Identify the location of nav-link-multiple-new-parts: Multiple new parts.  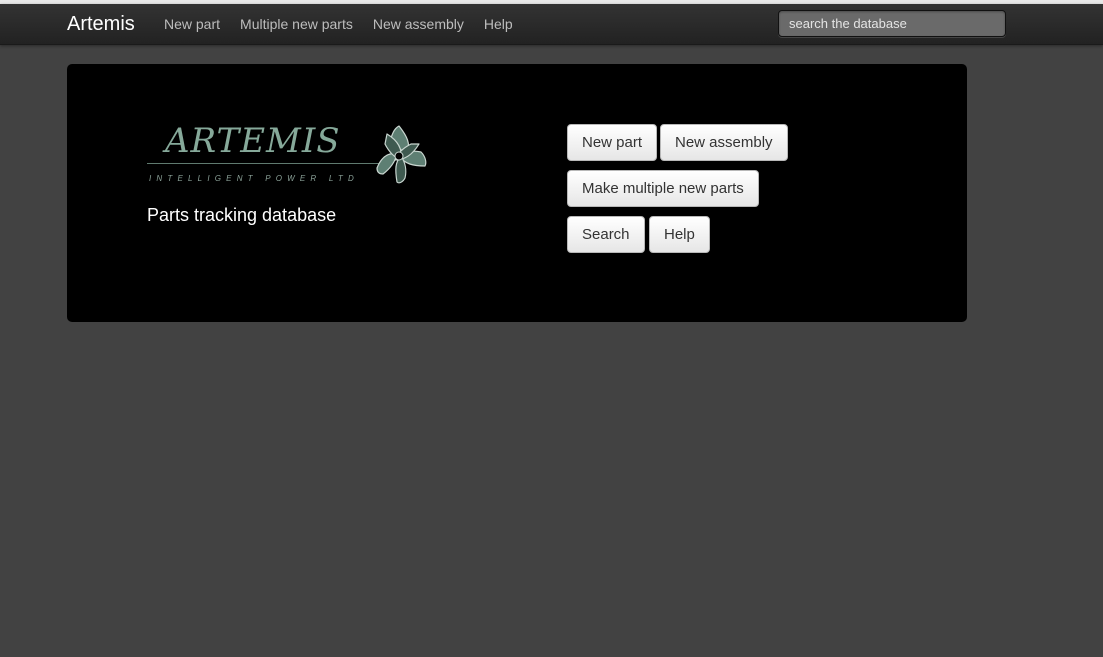
(296, 24).